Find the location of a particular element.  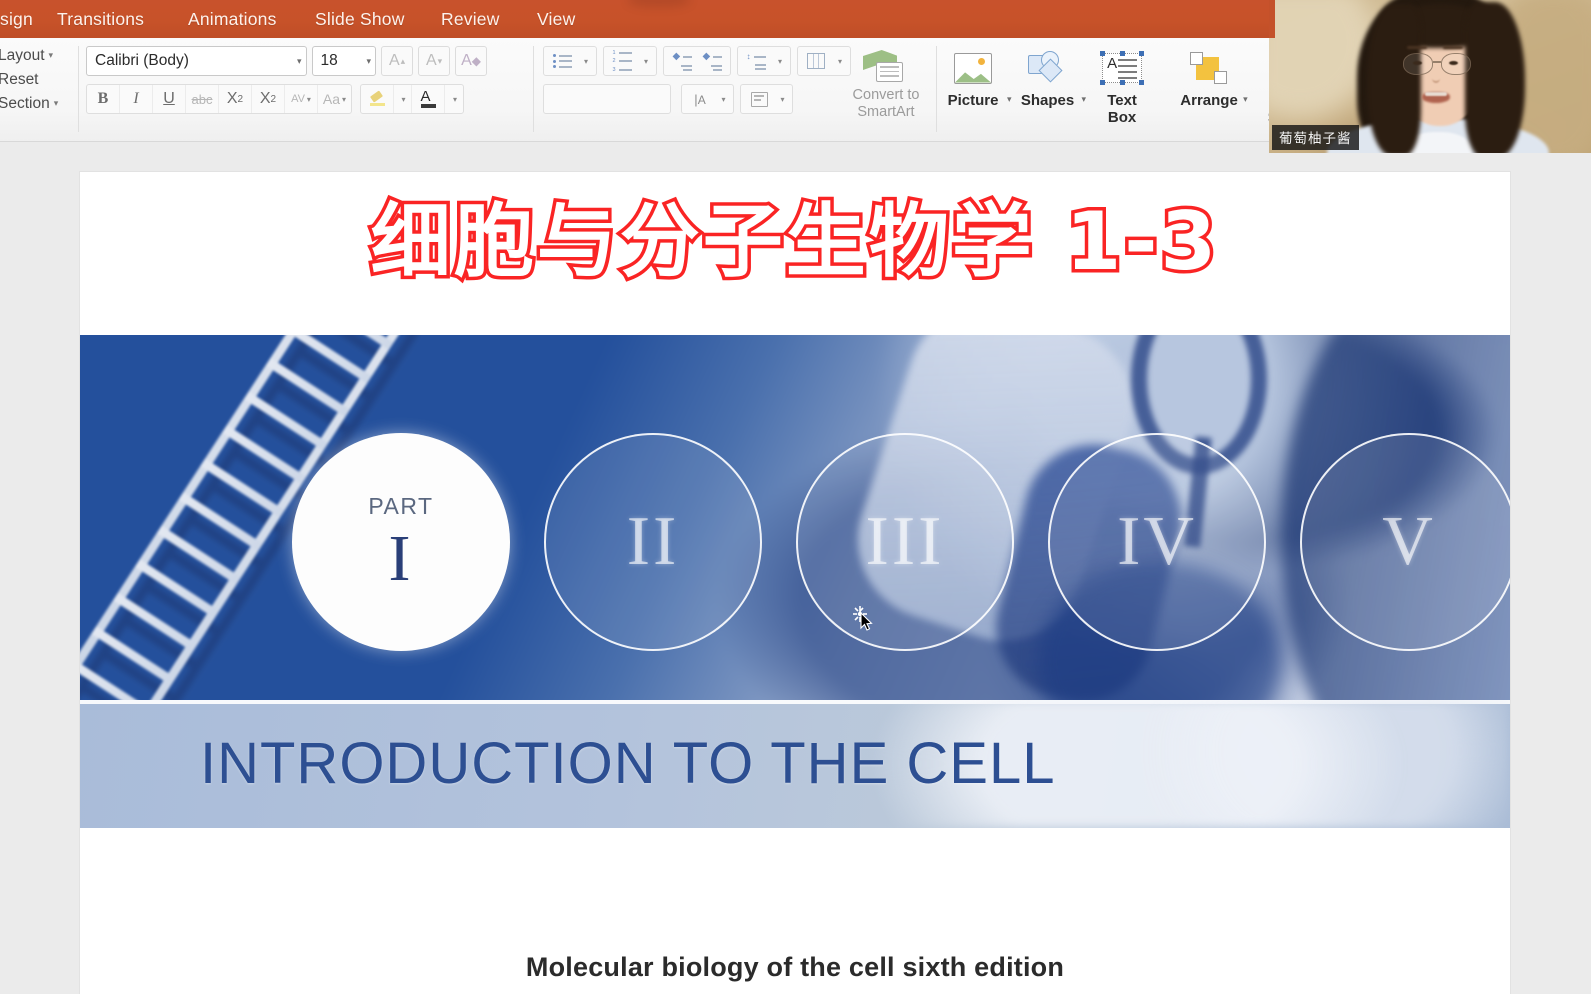

font-name-combobox: Calibri (Body) ▾ is located at coordinates (196, 61).